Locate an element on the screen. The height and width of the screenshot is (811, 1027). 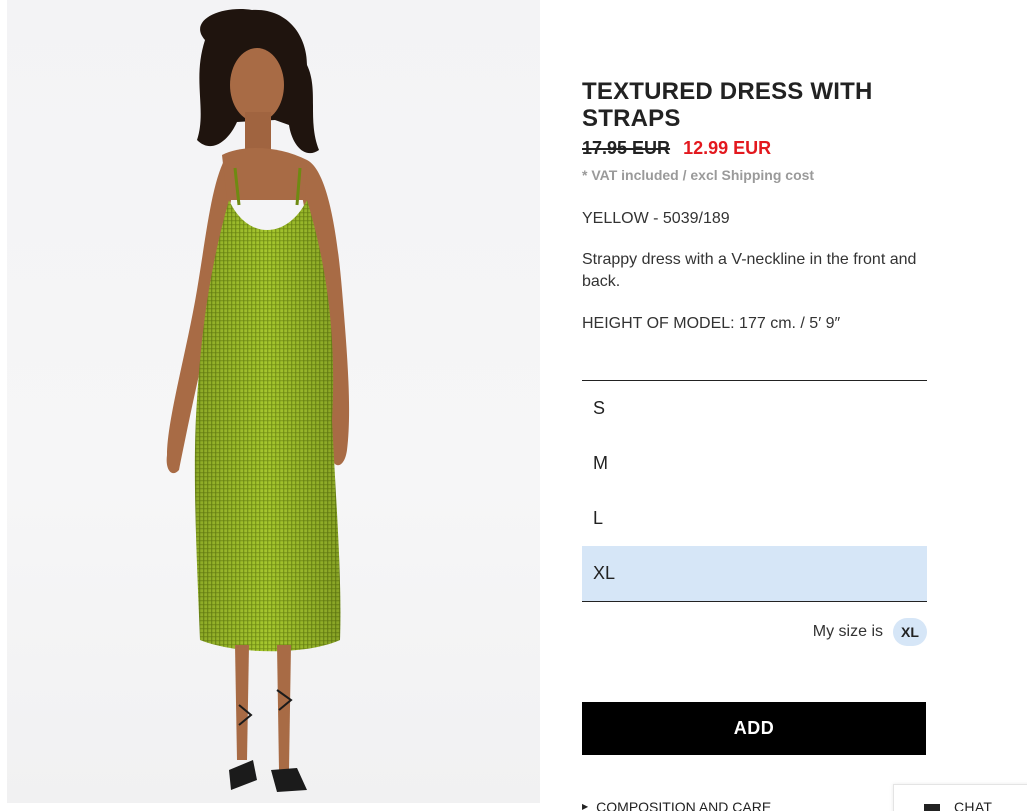
sale-price: 12.99 EUR is located at coordinates (727, 147).